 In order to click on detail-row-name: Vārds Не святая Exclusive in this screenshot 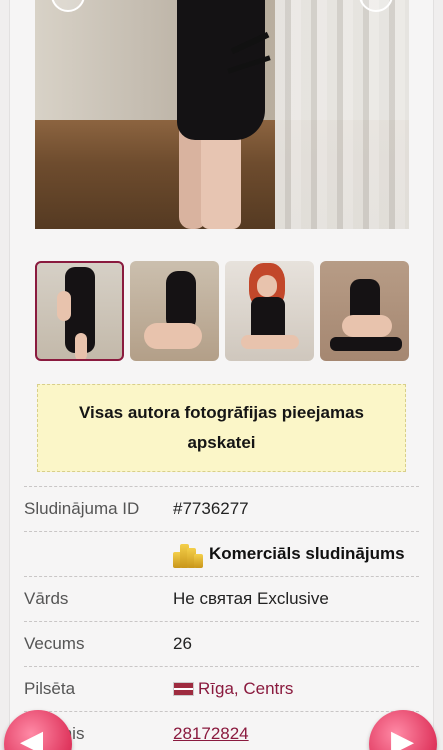, I will do `click(221, 598)`.